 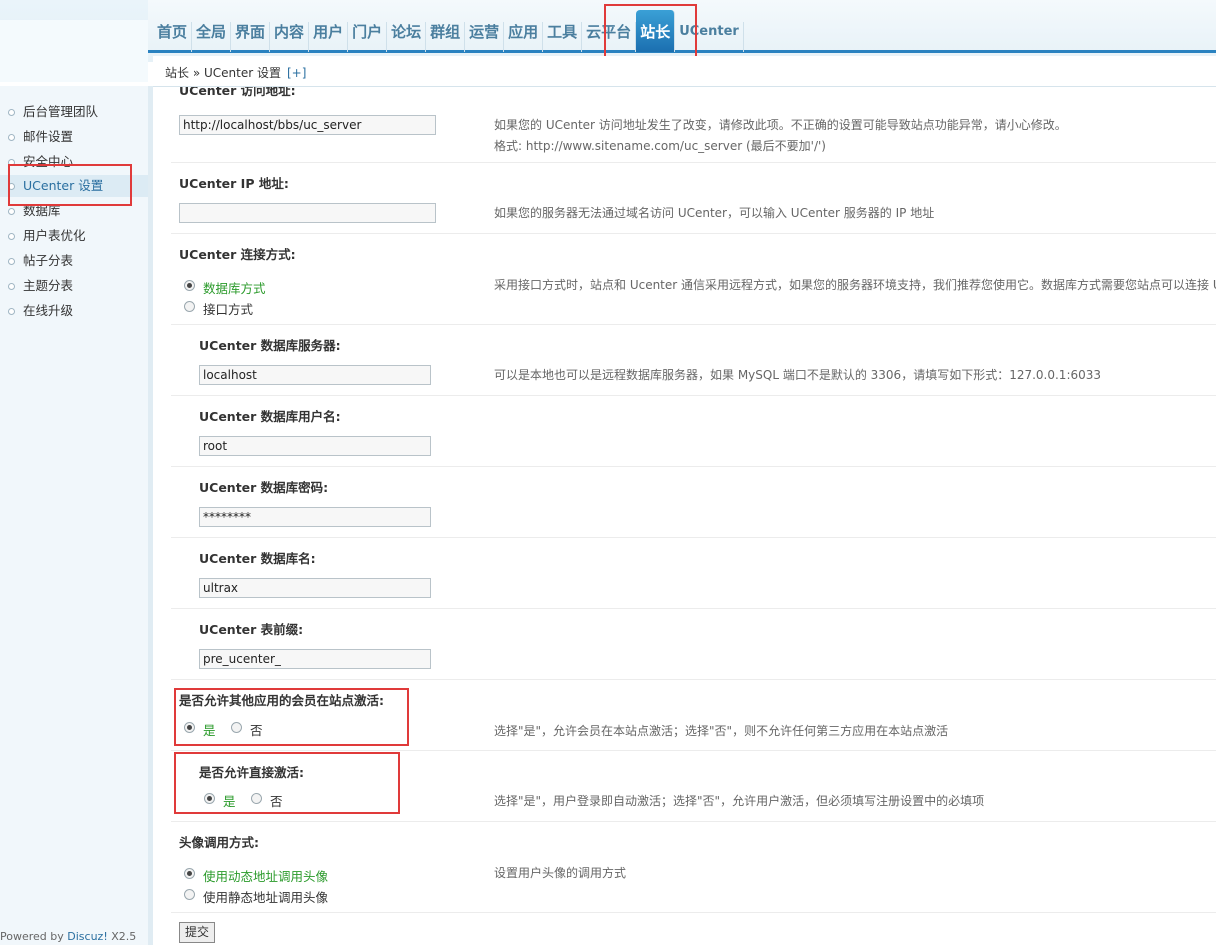 I want to click on db-prefix-label: UCenter 表前缀:, so click(x=251, y=629).